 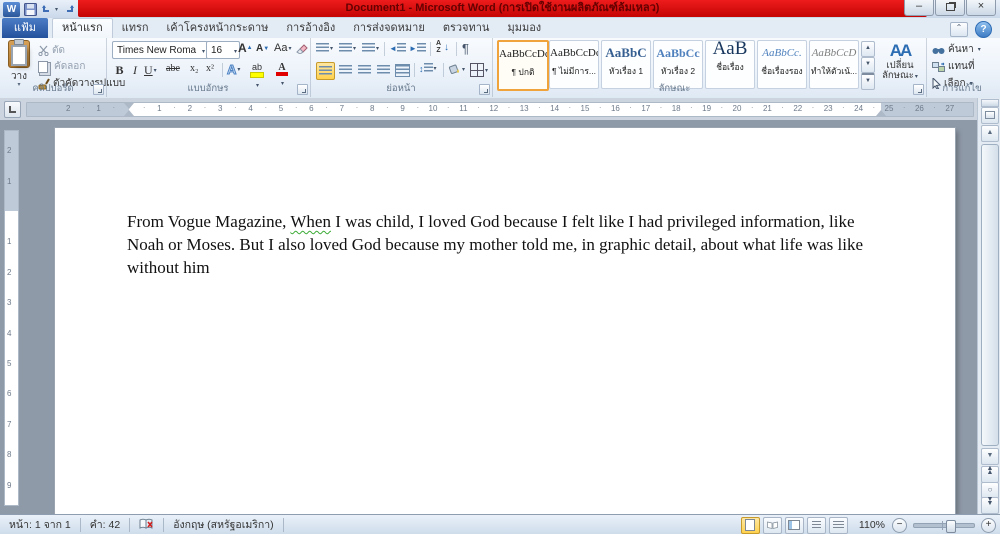 I want to click on font-dialog-launcher, so click(x=302, y=89).